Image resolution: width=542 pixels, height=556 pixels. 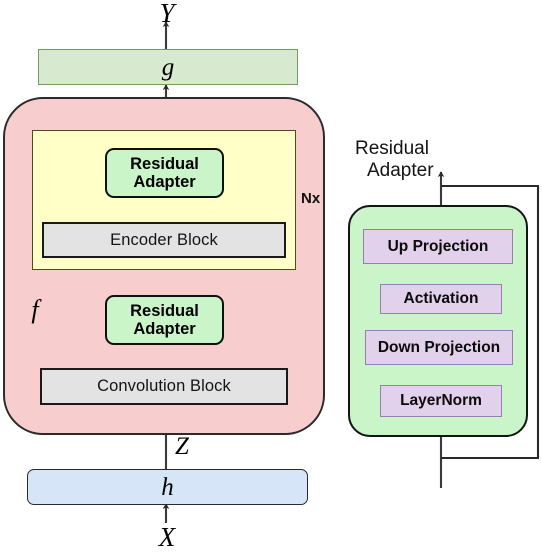 What do you see at coordinates (441, 401) in the screenshot?
I see `layernorm-block: LayerNorm` at bounding box center [441, 401].